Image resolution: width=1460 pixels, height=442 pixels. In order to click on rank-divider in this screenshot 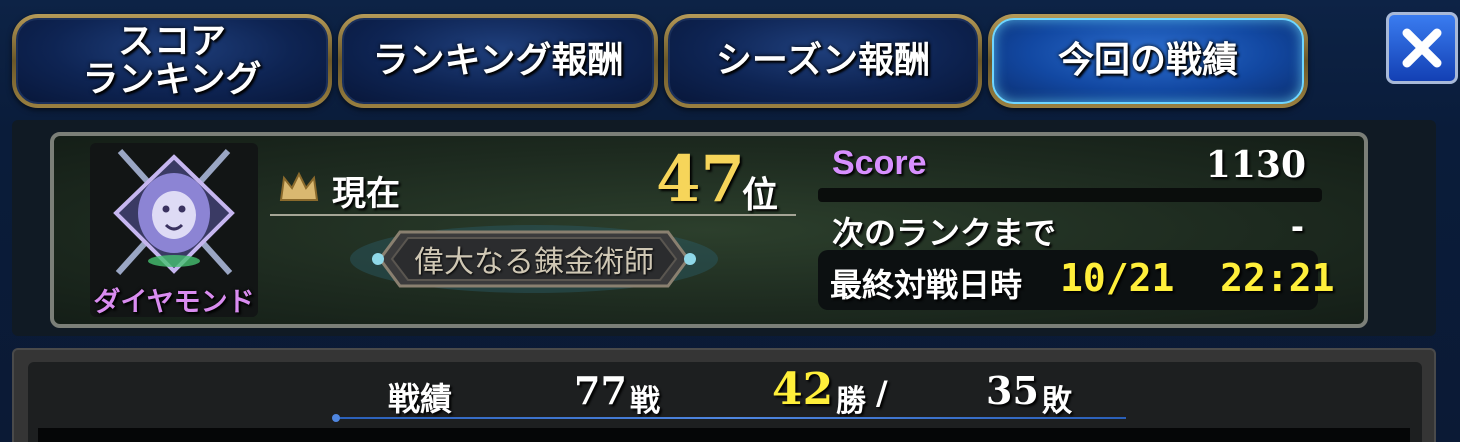, I will do `click(533, 215)`.